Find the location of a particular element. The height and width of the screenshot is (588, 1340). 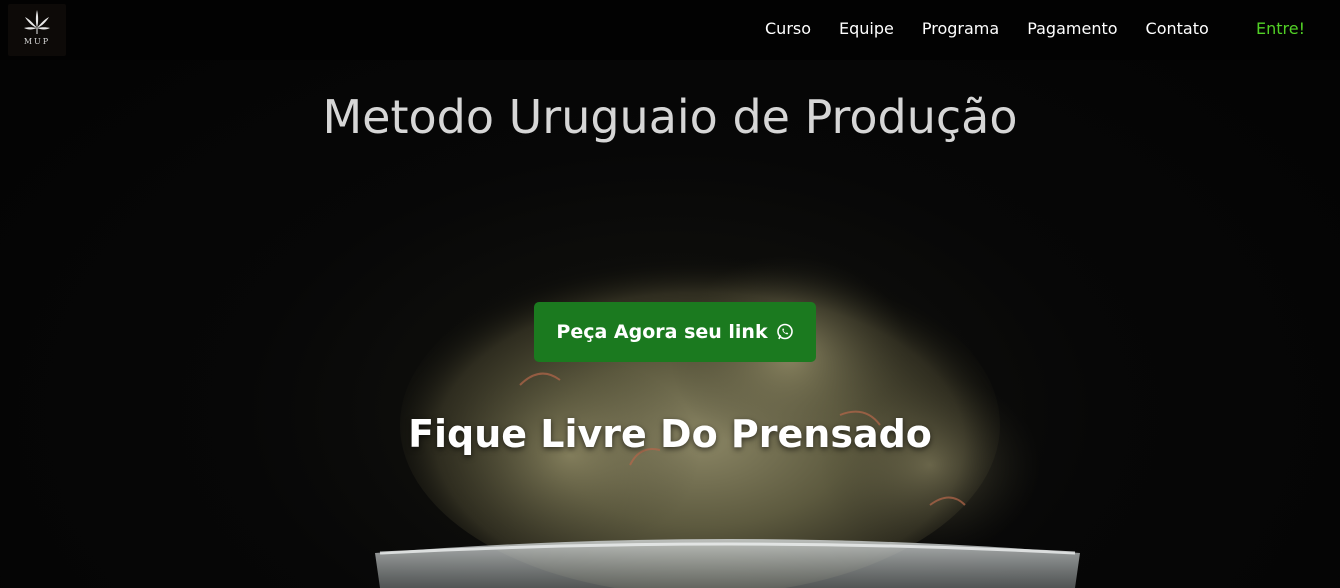

request-link-label: Peça Agora seu link is located at coordinates (662, 332).